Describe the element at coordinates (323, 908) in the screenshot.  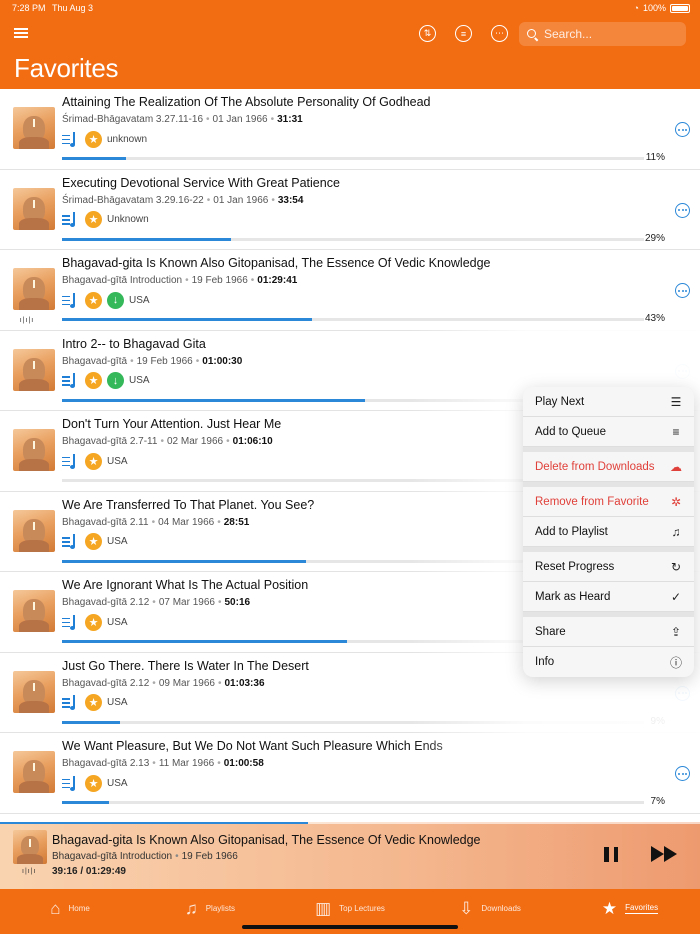
I see `bar-chart-icon: ▥` at that location.